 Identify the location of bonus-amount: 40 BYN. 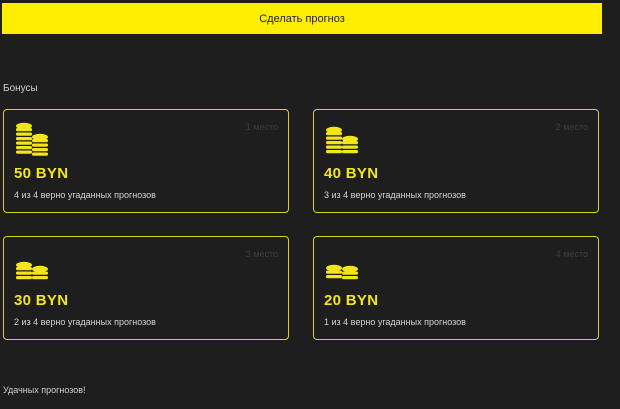
(351, 173).